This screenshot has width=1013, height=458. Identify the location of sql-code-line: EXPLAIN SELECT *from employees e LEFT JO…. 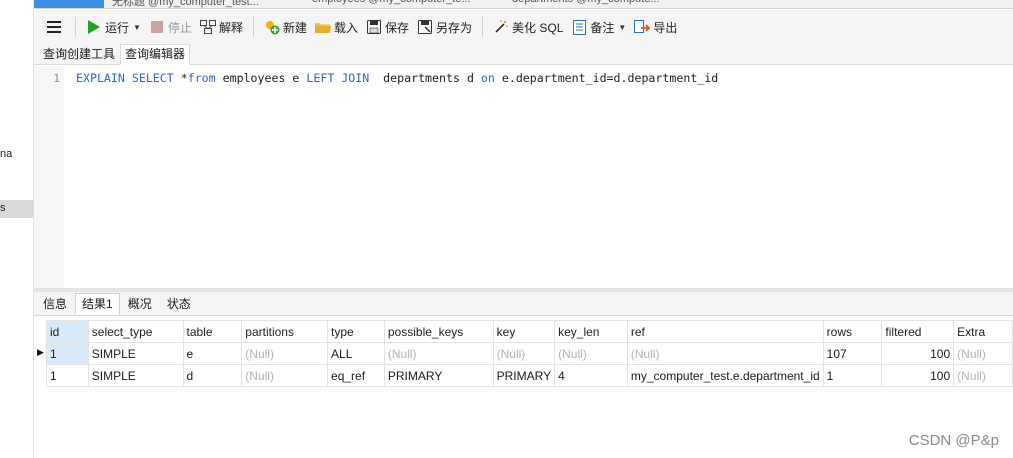
(397, 78).